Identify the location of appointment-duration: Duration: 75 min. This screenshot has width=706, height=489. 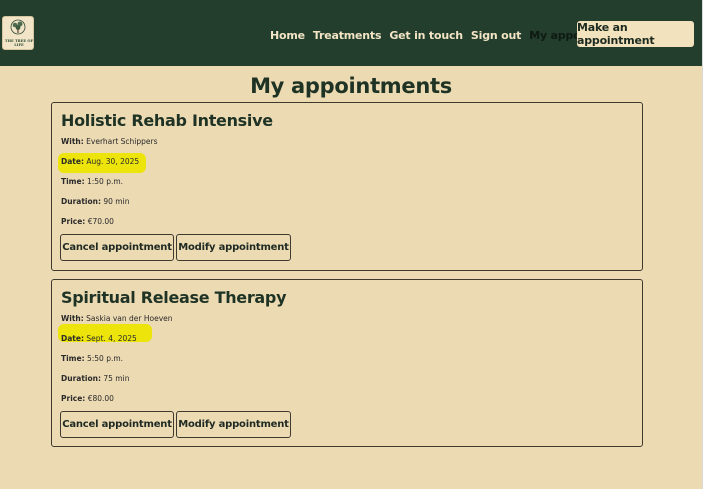
(95, 378).